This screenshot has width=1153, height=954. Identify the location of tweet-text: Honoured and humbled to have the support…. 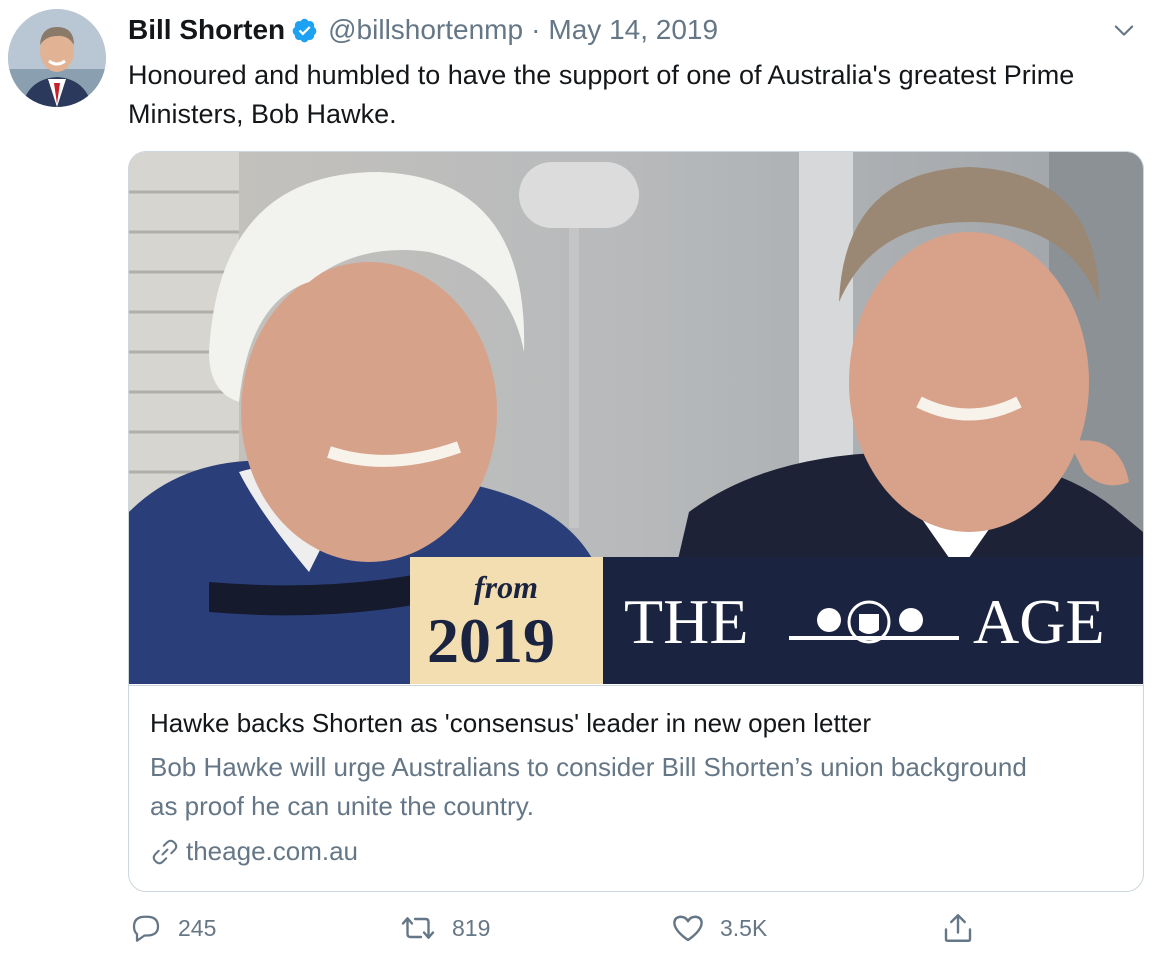
(601, 94).